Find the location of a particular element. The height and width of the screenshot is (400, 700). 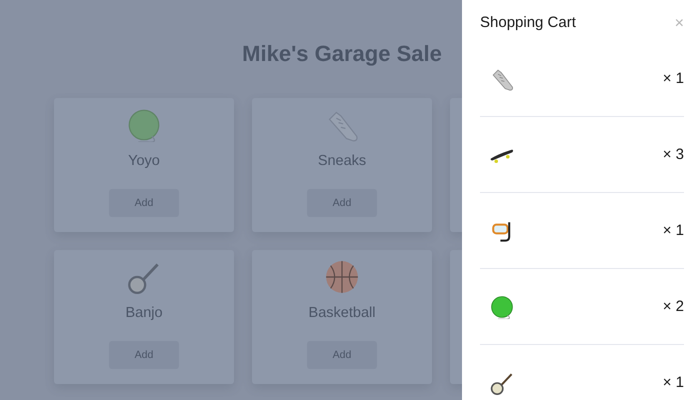

item-quantity: × 3 is located at coordinates (673, 154).